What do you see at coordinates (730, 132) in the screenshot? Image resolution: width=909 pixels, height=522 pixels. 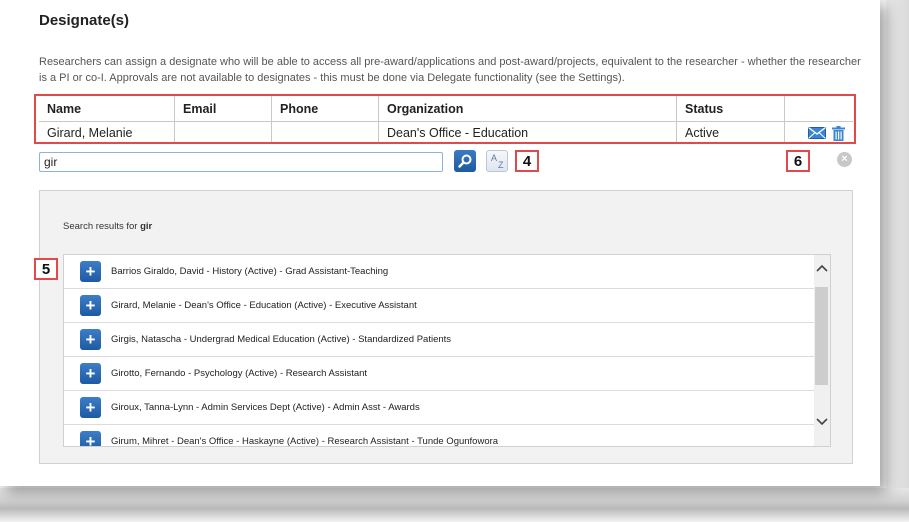 I see `designate-status: Active` at bounding box center [730, 132].